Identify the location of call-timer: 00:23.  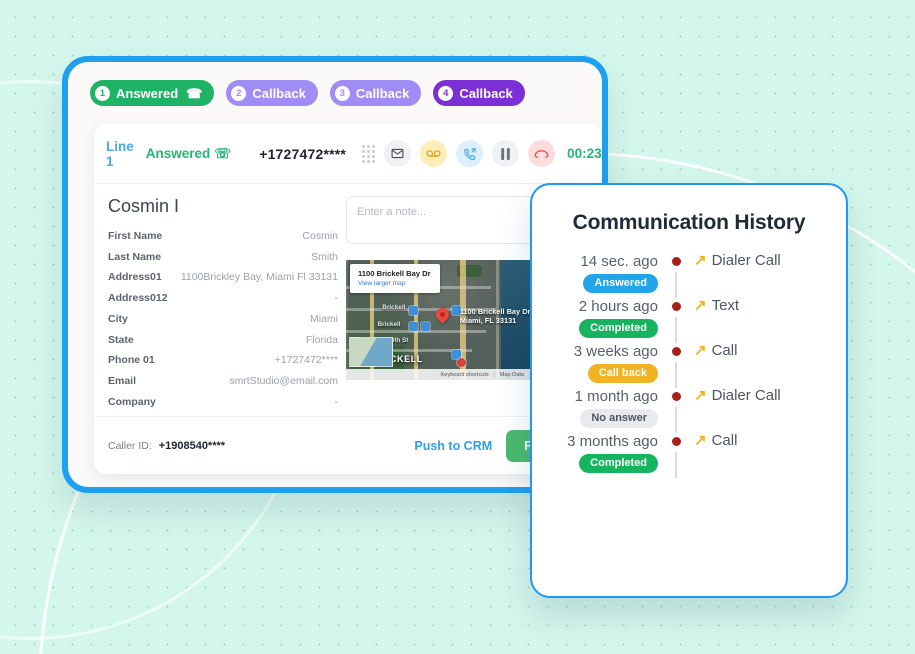
(584, 153).